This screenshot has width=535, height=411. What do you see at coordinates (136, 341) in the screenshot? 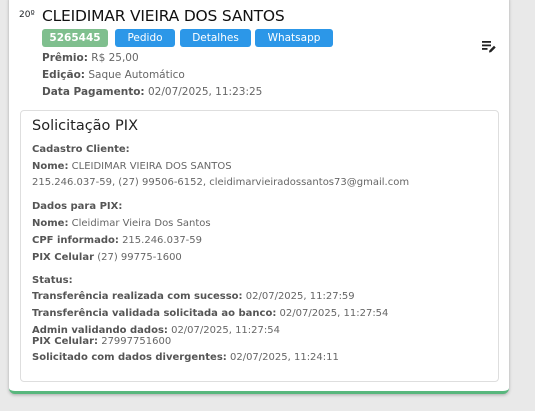
I see `status-value: 27997751600` at bounding box center [136, 341].